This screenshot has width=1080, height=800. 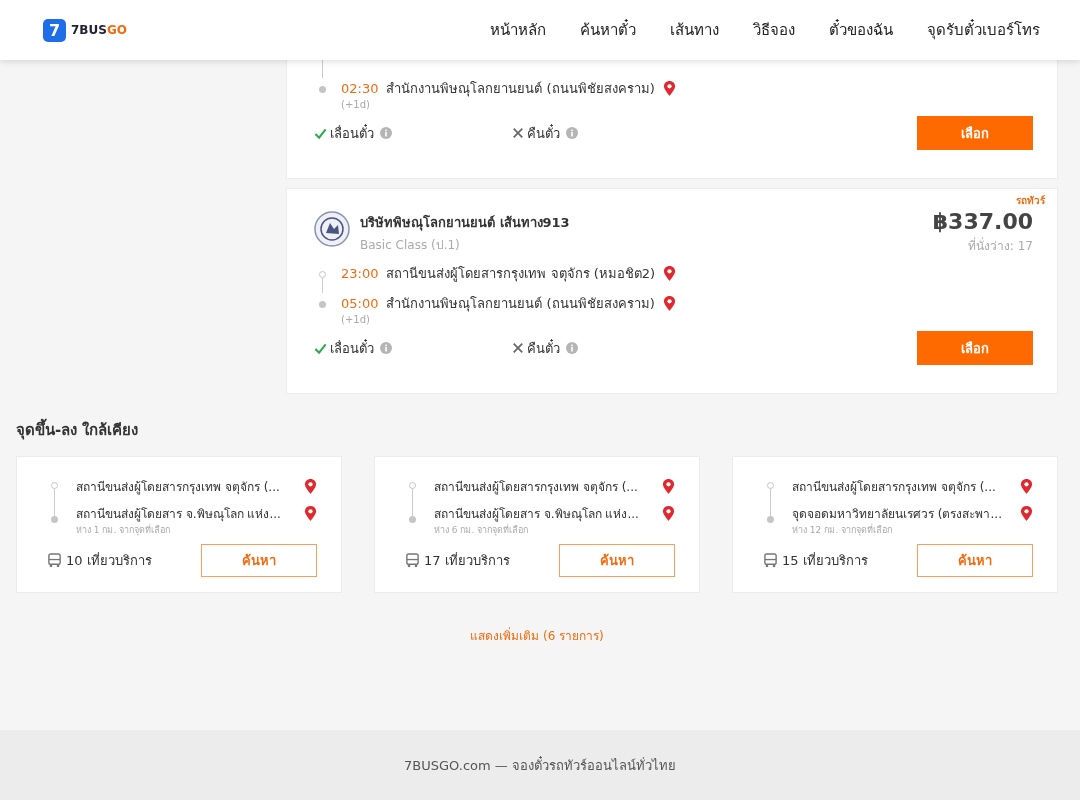 I want to click on nav-link: เส้นทาง, so click(x=694, y=30).